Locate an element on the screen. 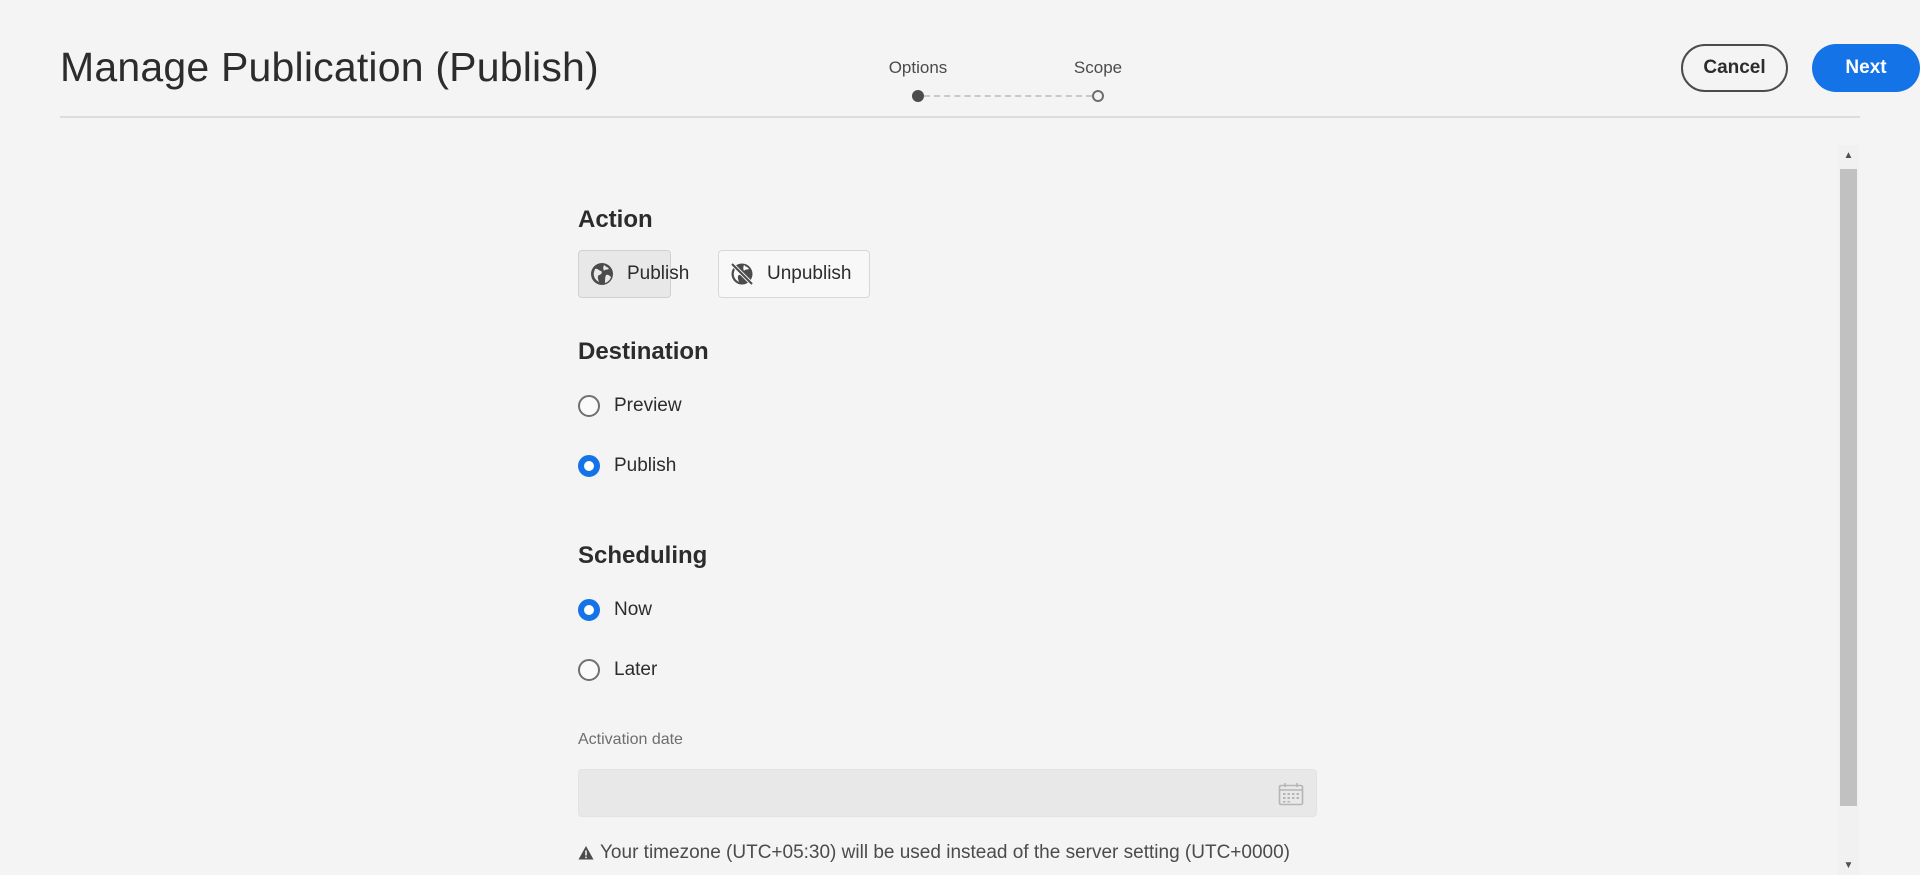 The width and height of the screenshot is (1920, 875). destination-publish-label: Publish is located at coordinates (645, 465).